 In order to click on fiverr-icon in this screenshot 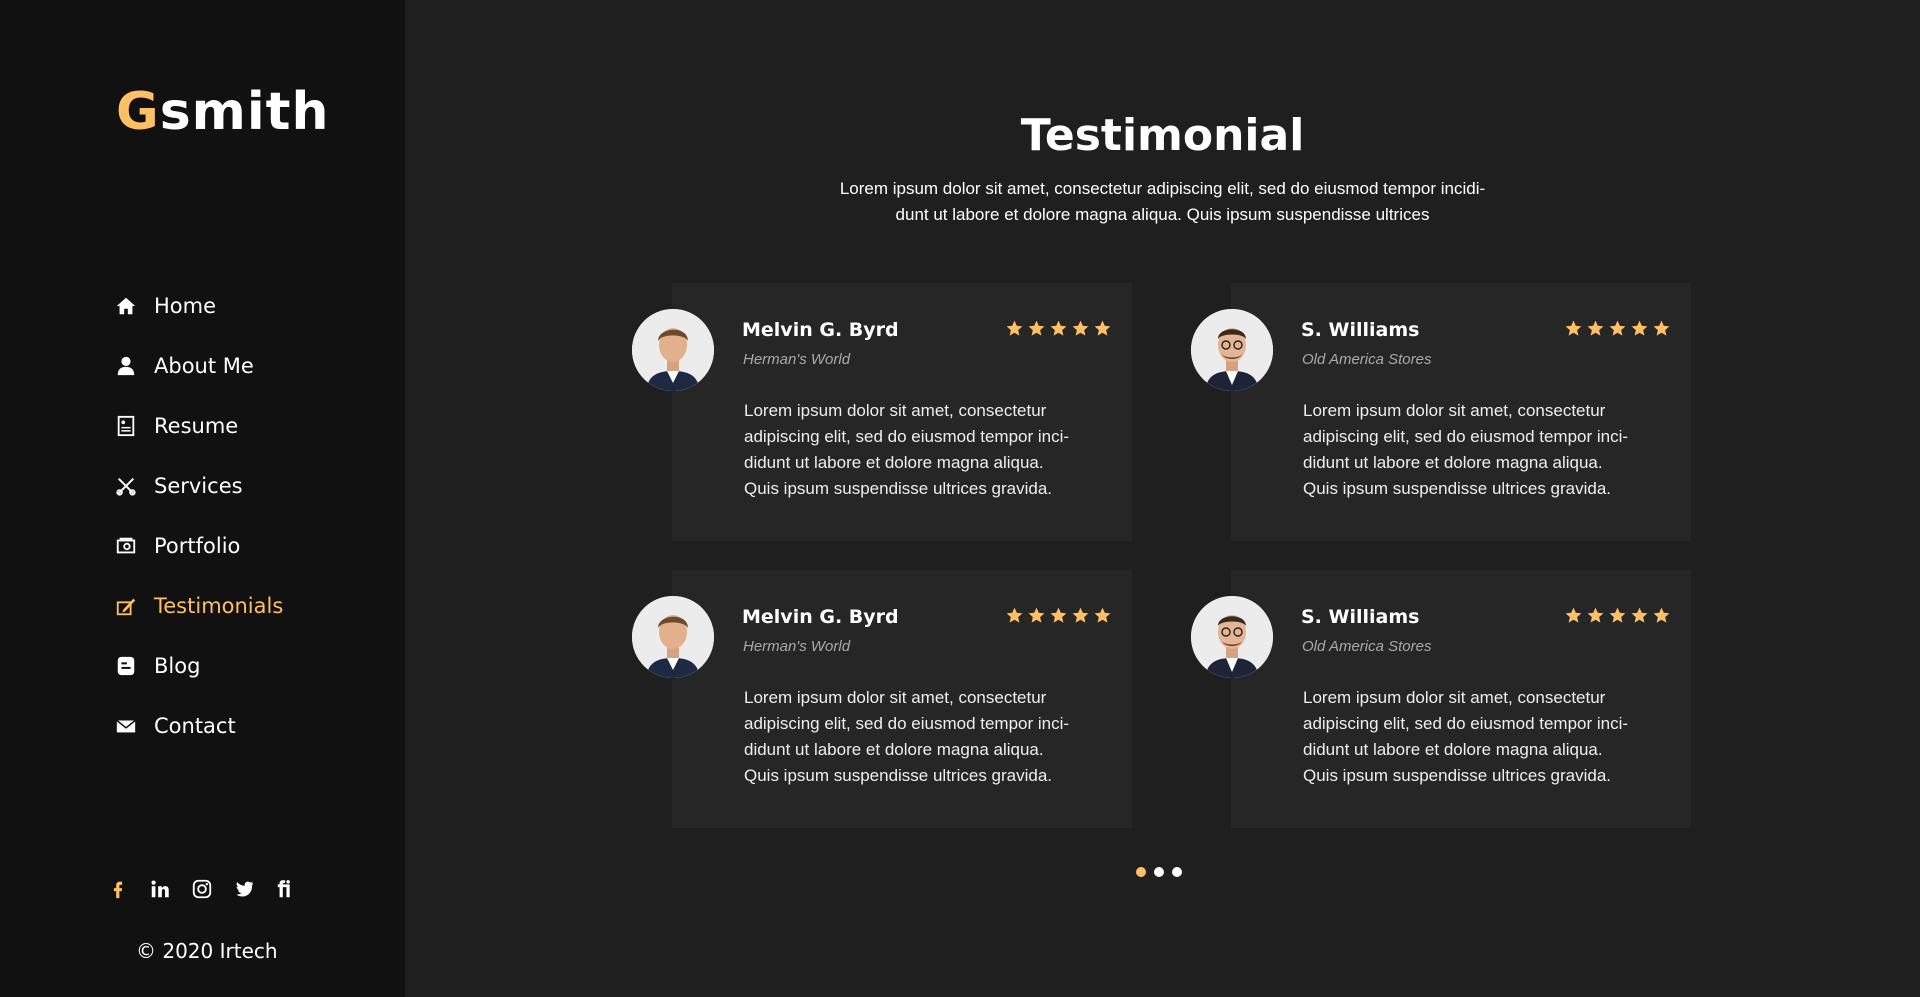, I will do `click(286, 889)`.